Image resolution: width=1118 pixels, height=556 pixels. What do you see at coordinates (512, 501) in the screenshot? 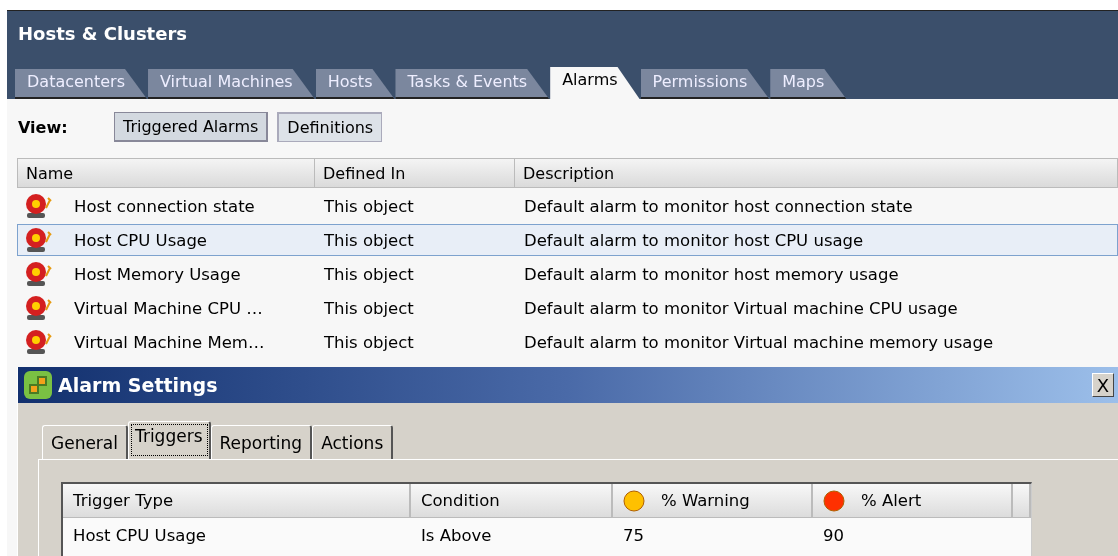
I see `column-header: Condition` at bounding box center [512, 501].